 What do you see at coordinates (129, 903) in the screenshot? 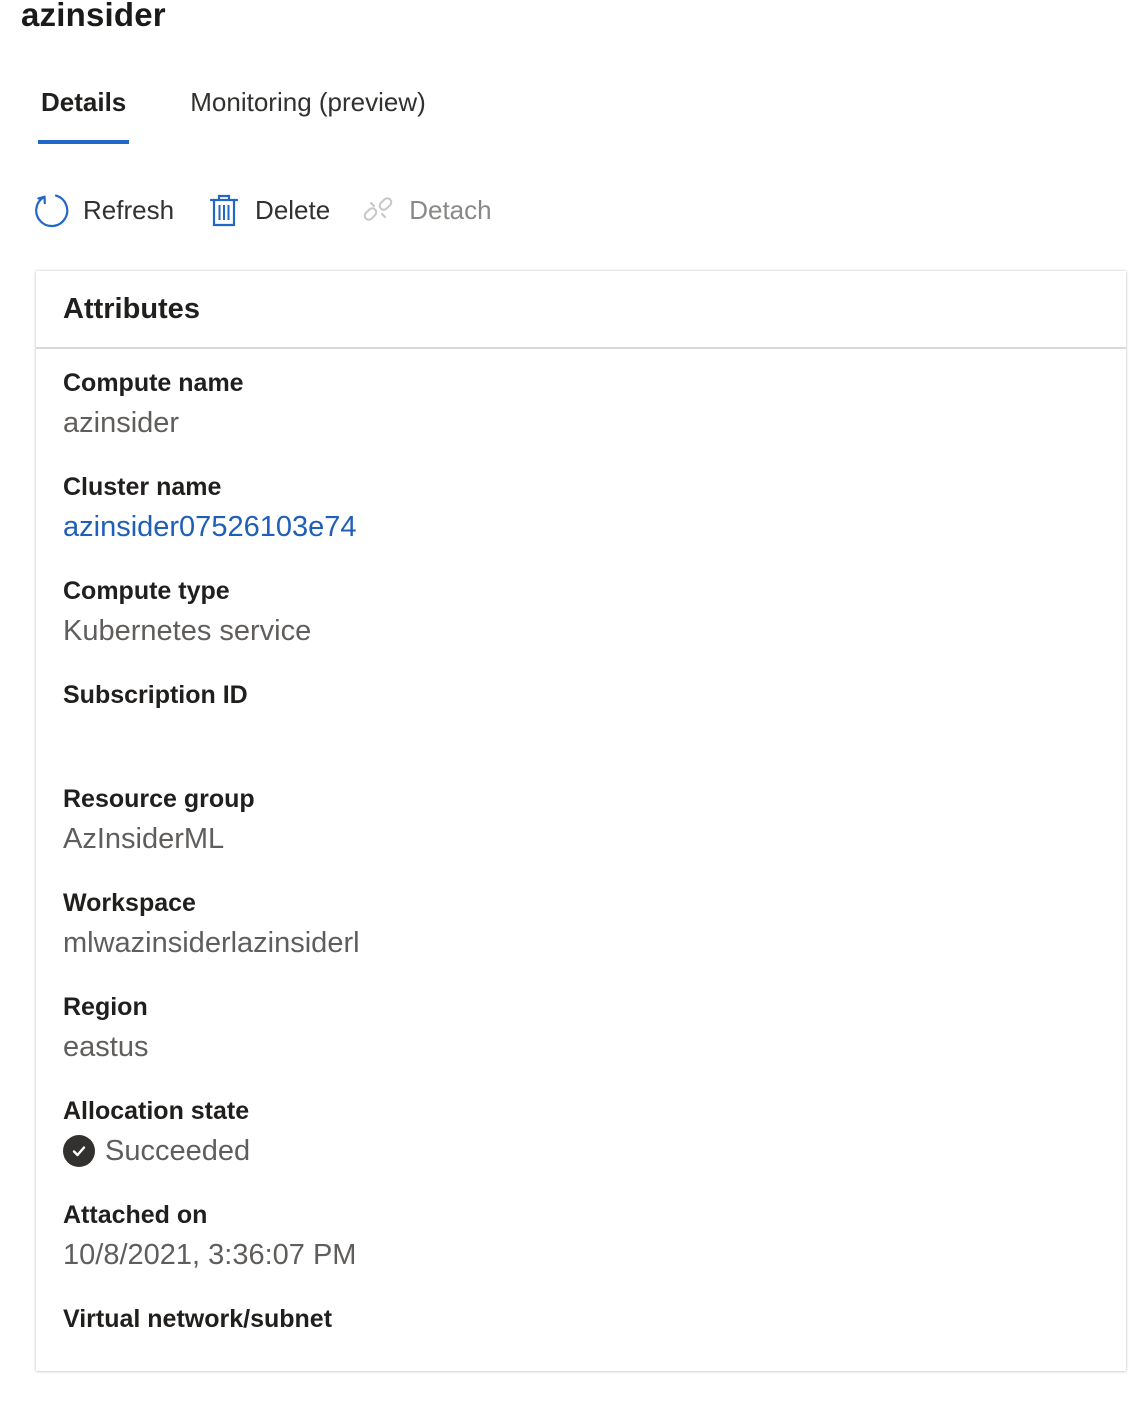
I see `attr-label: Workspace` at bounding box center [129, 903].